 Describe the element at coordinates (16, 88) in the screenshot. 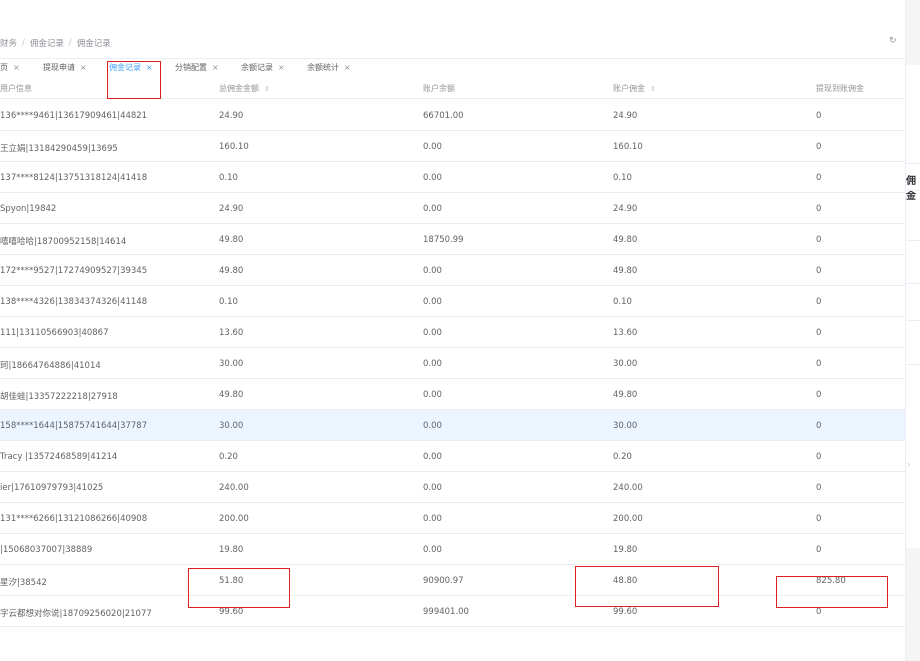

I see `column-header-user-info: 用户信息` at that location.